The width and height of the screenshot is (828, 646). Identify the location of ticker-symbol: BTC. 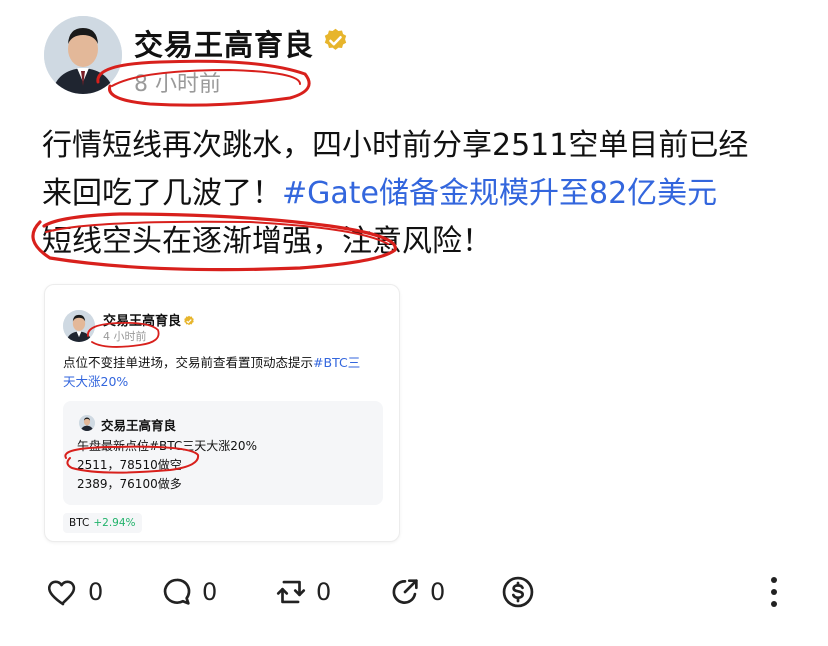
(79, 523).